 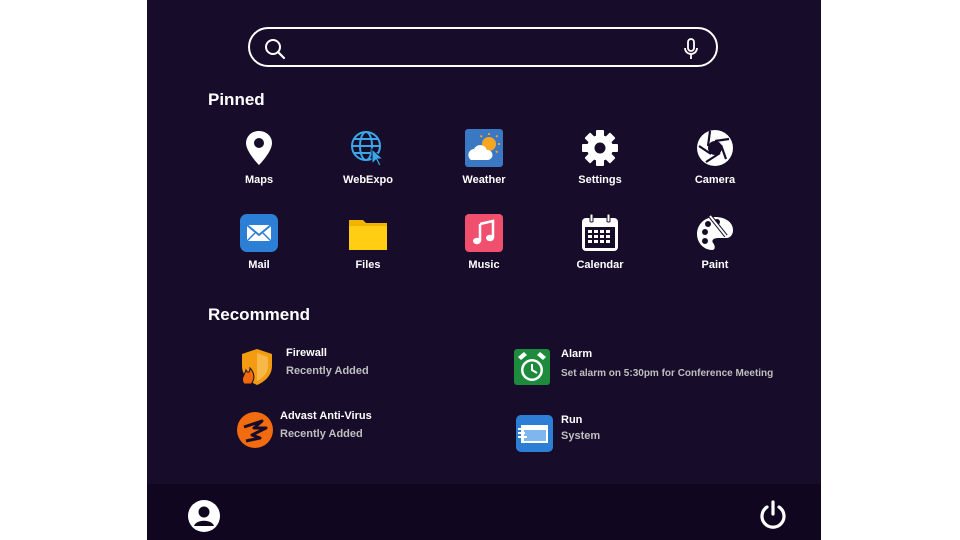 What do you see at coordinates (715, 180) in the screenshot?
I see `pinned-app-label: Camera` at bounding box center [715, 180].